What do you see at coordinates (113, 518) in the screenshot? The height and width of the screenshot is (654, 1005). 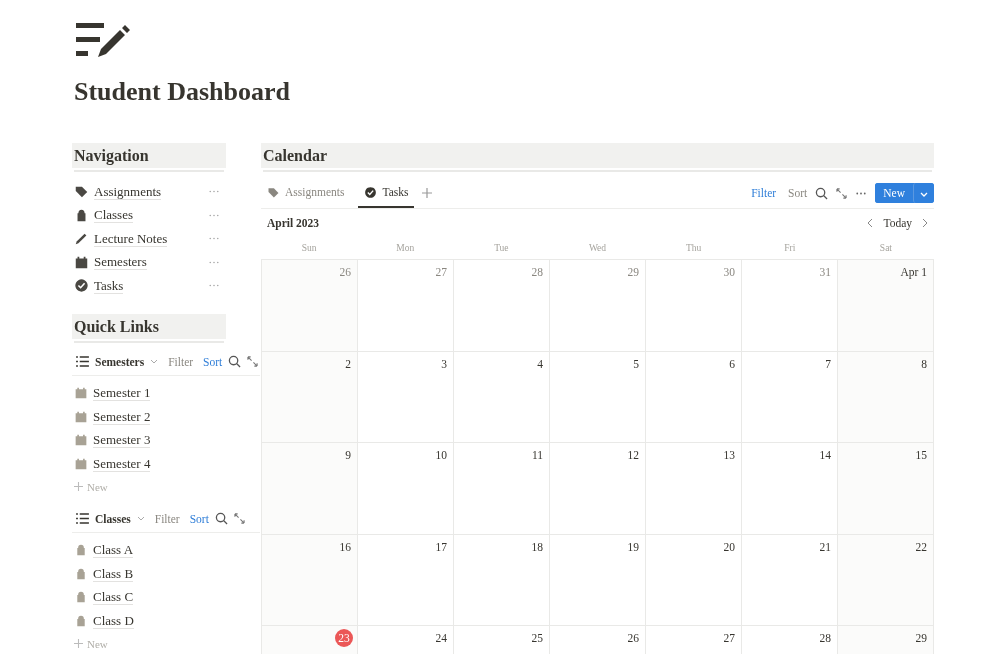 I see `view-selector: Classes` at bounding box center [113, 518].